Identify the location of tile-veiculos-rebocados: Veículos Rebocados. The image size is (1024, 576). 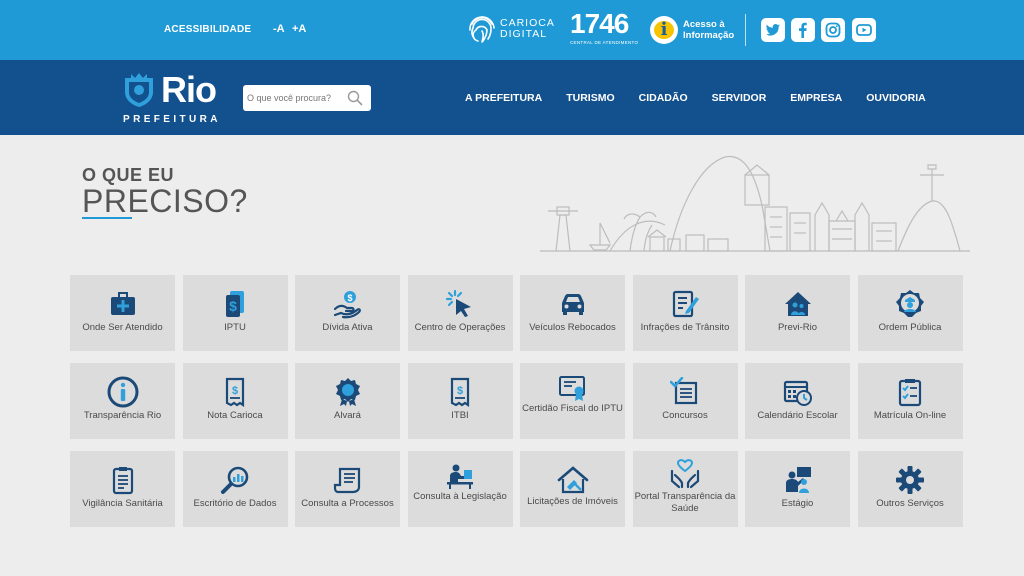
(572, 313).